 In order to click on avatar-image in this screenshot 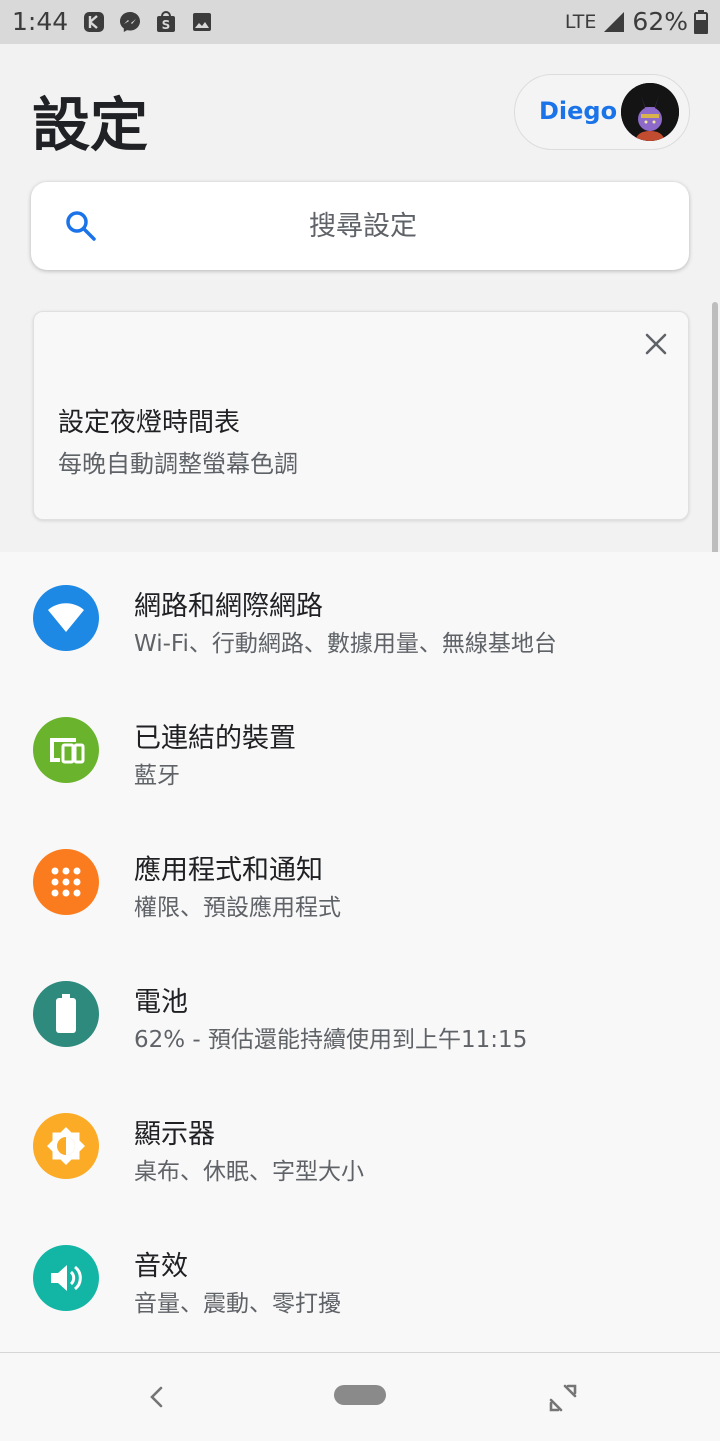, I will do `click(650, 112)`.